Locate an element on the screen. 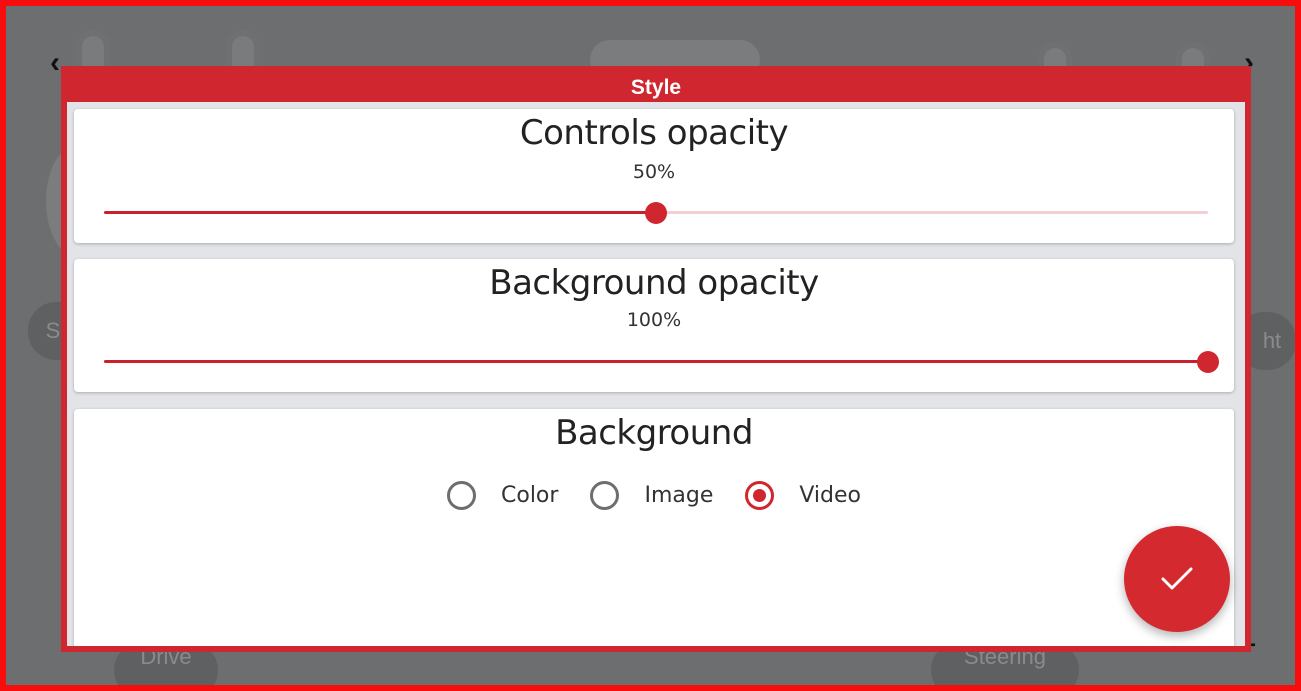  background-opacity-slider is located at coordinates (661, 362).